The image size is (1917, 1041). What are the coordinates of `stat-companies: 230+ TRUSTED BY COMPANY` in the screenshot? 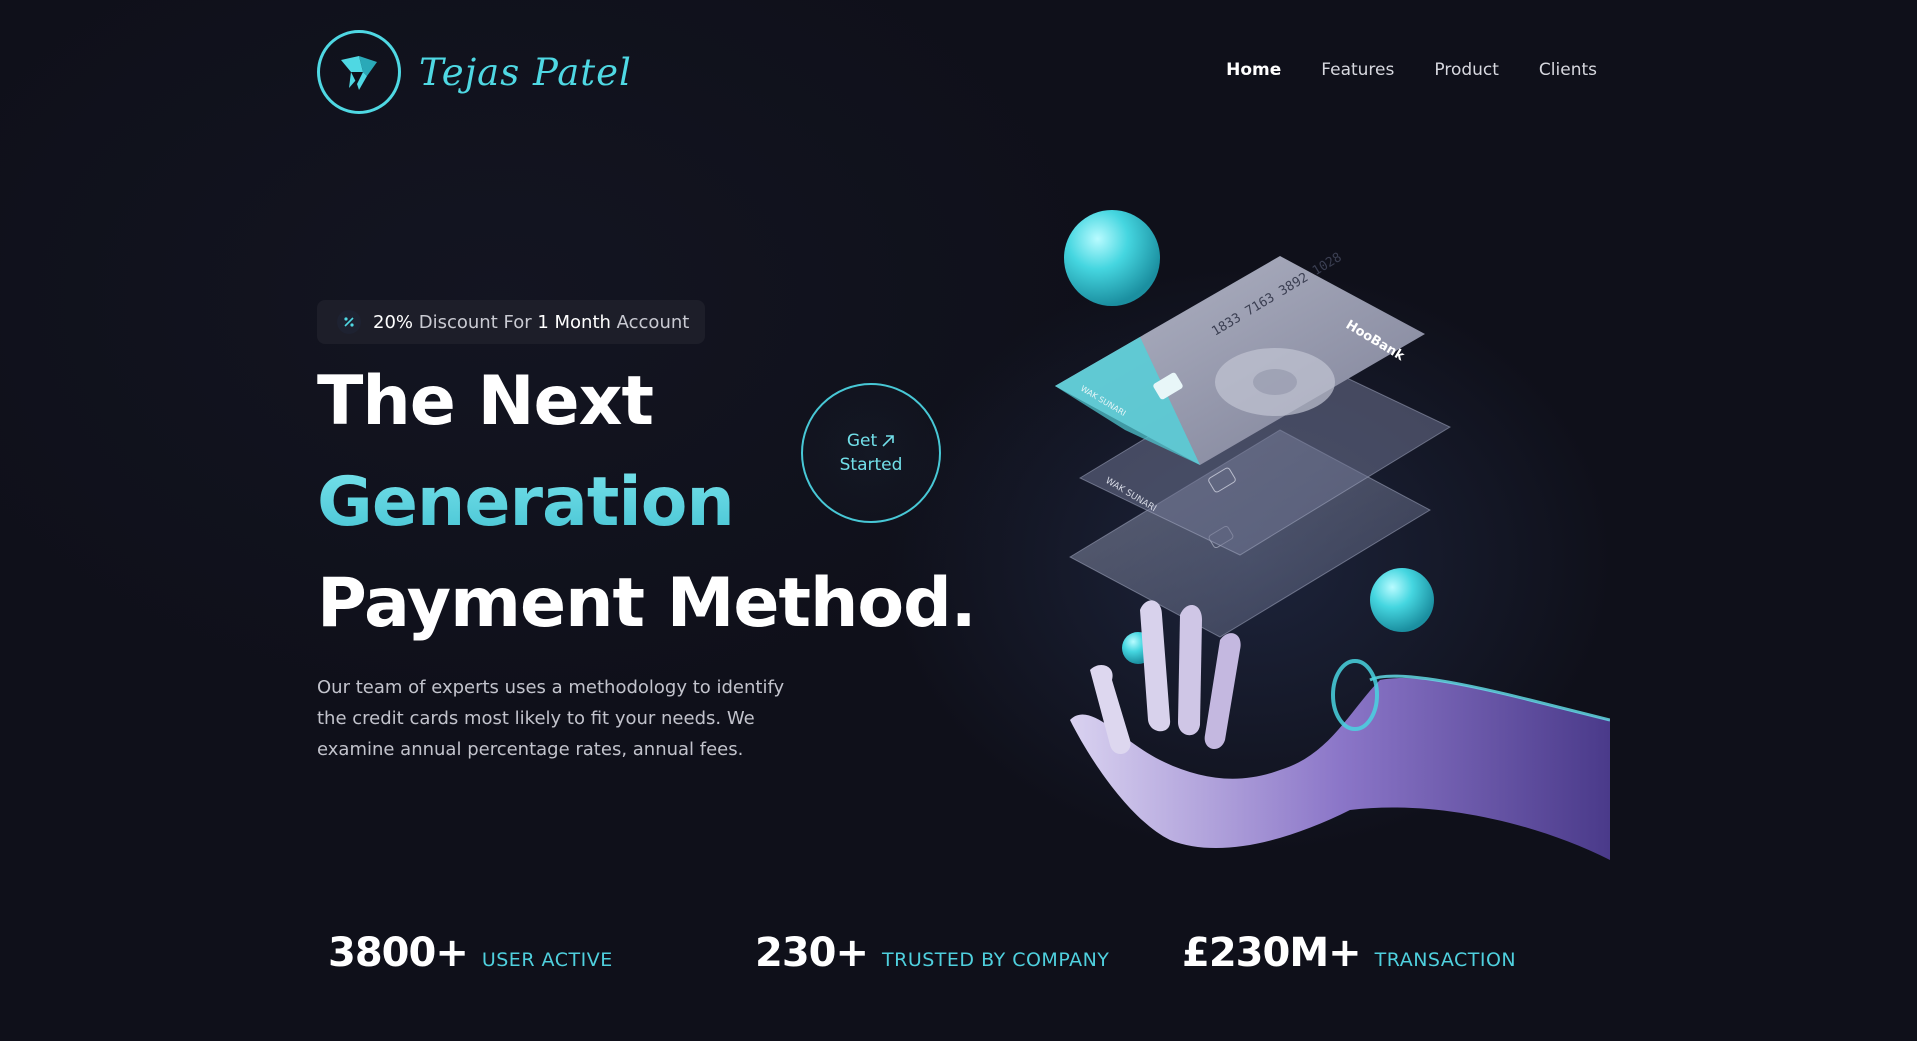 It's located at (932, 953).